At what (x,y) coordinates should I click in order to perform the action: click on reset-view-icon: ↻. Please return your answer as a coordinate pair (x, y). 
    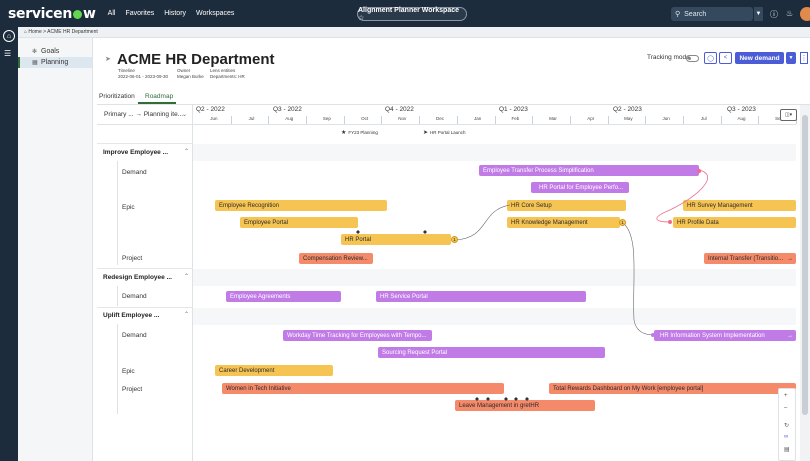
    Looking at the image, I should click on (786, 425).